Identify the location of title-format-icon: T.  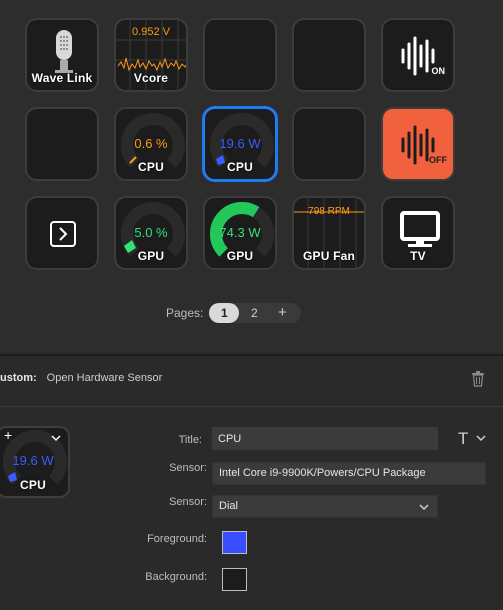
(463, 439).